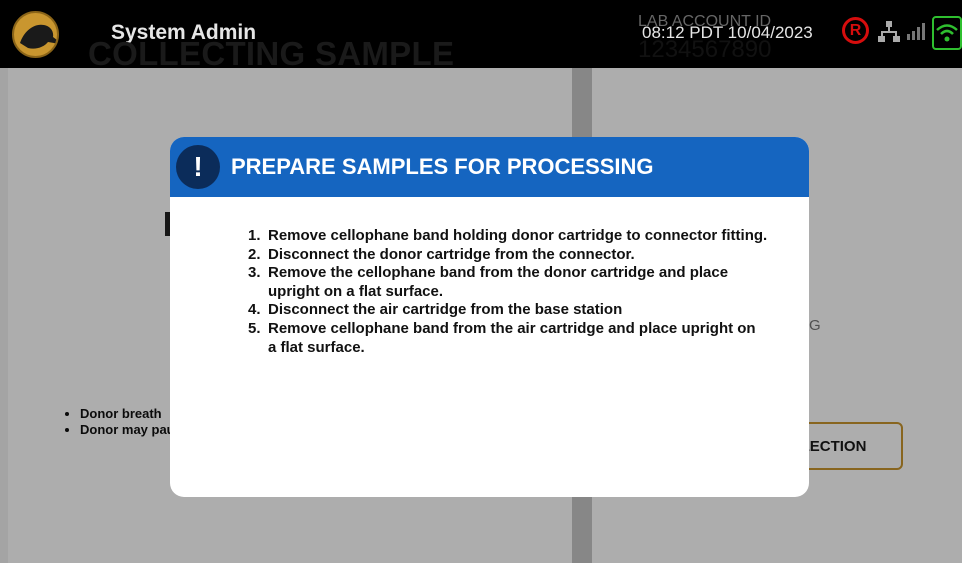 The height and width of the screenshot is (563, 962). Describe the element at coordinates (198, 167) in the screenshot. I see `exclamation-icon: !` at that location.